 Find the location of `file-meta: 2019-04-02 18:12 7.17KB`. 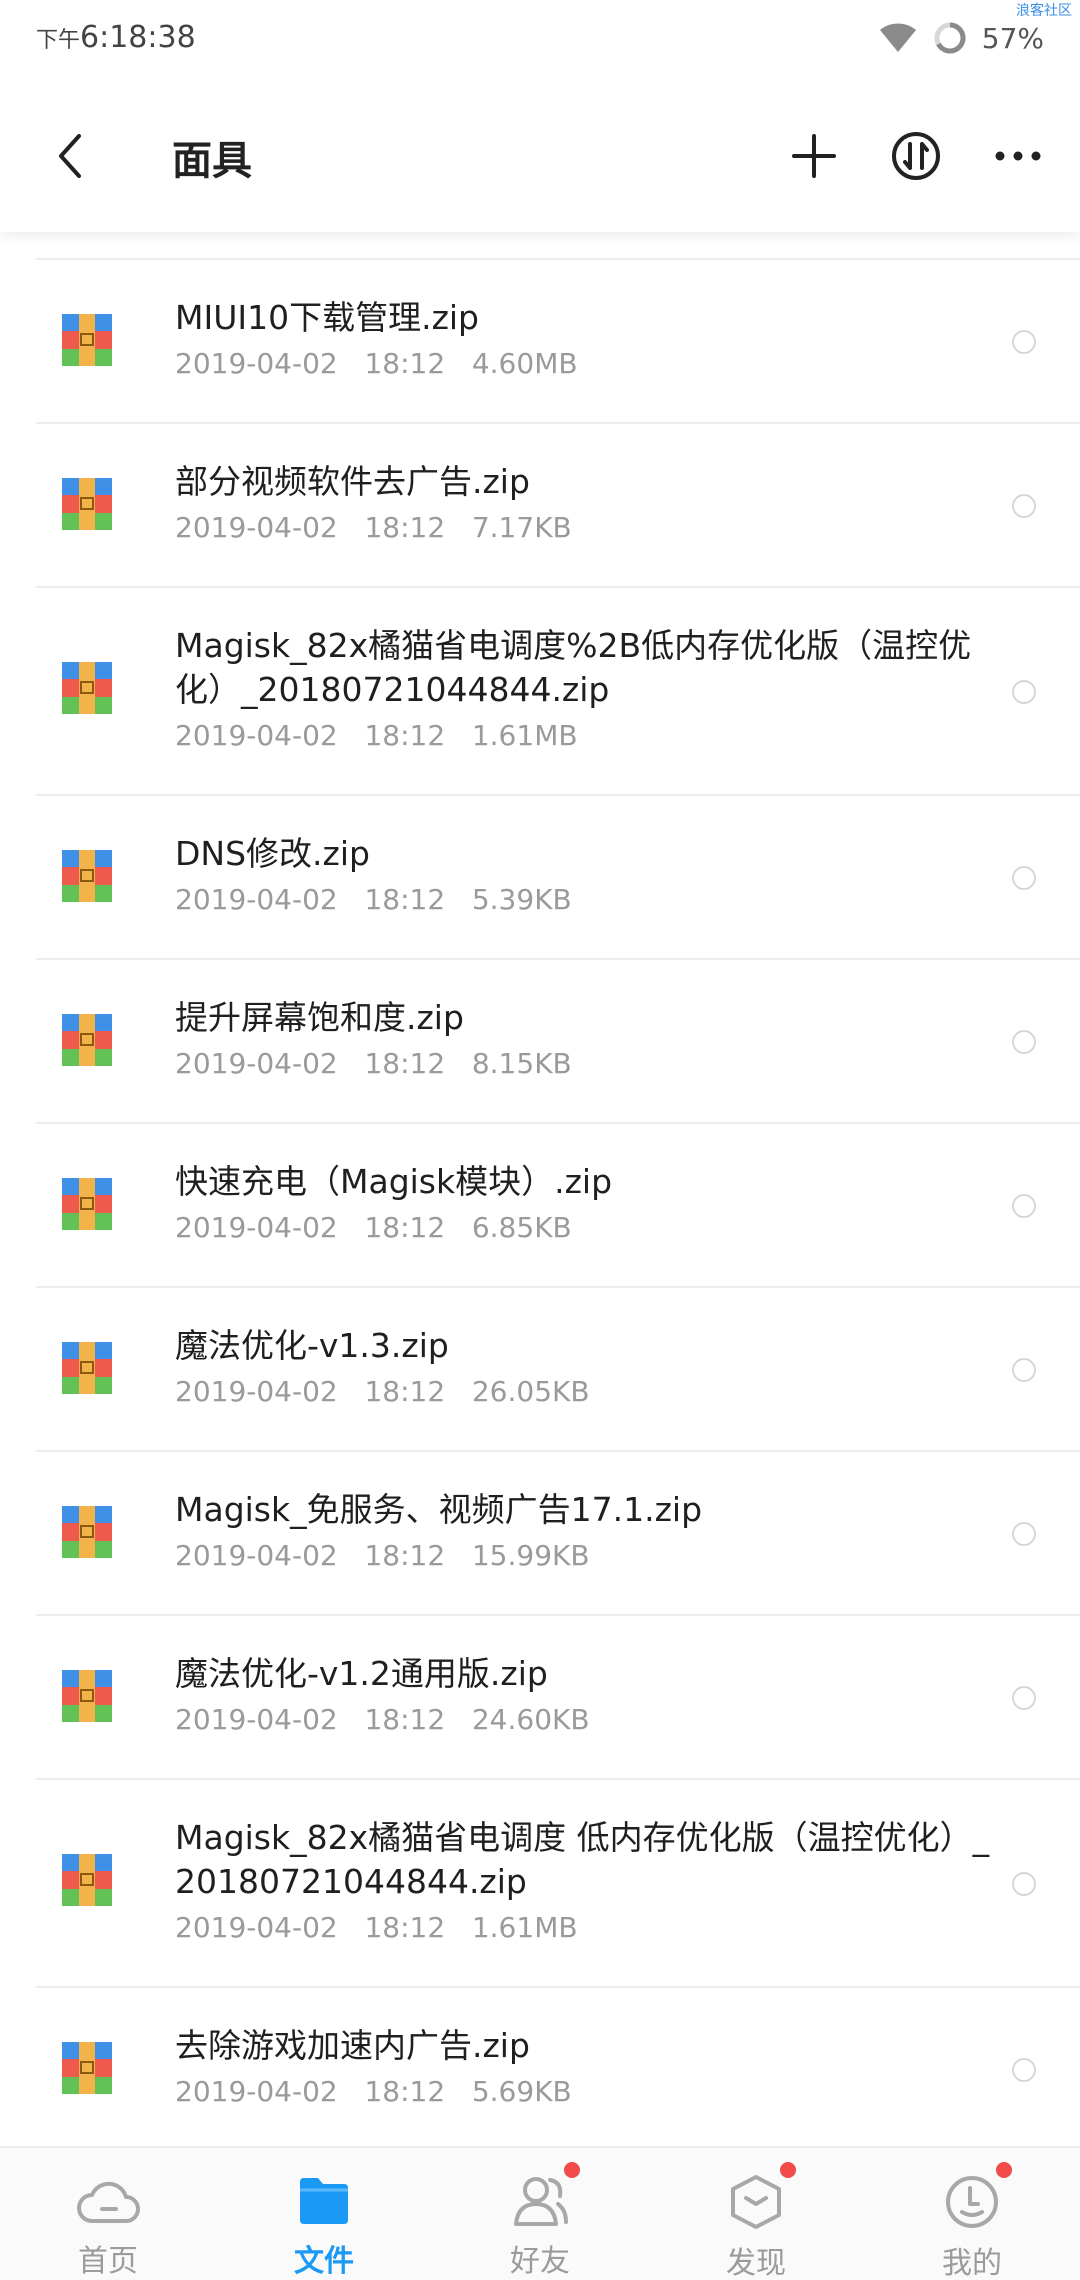

file-meta: 2019-04-02 18:12 7.17KB is located at coordinates (590, 528).